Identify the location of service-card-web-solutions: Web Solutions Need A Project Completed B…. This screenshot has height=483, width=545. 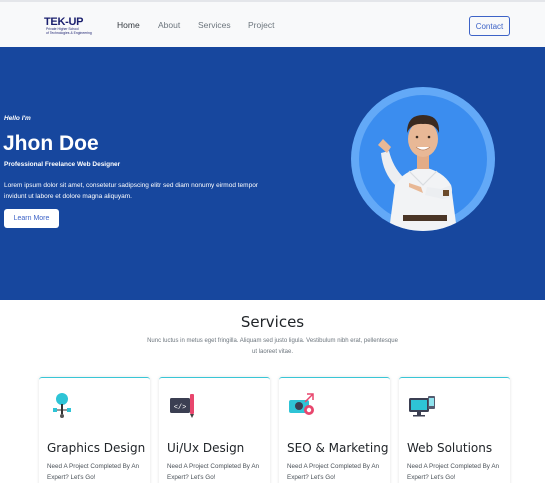
(454, 430).